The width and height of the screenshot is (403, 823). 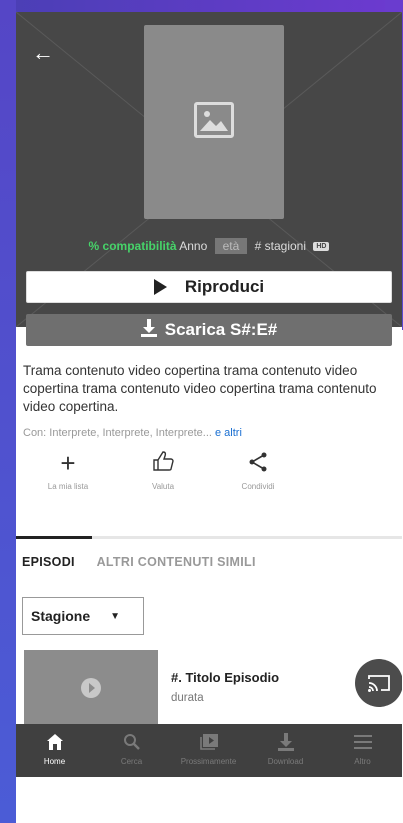 What do you see at coordinates (160, 287) in the screenshot?
I see `play-icon` at bounding box center [160, 287].